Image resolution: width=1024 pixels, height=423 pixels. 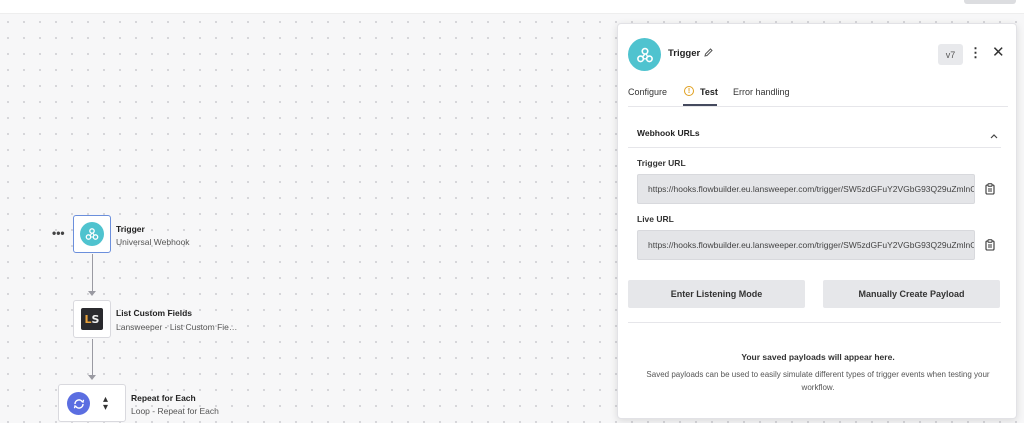 What do you see at coordinates (990, 2) in the screenshot?
I see `top-bar-button` at bounding box center [990, 2].